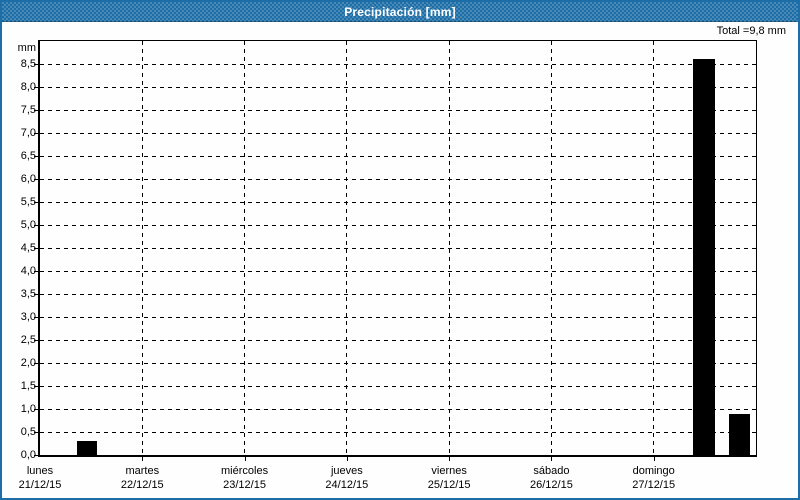 This screenshot has height=500, width=800. Describe the element at coordinates (142, 485) in the screenshot. I see `day-date: 22/12/15` at that location.